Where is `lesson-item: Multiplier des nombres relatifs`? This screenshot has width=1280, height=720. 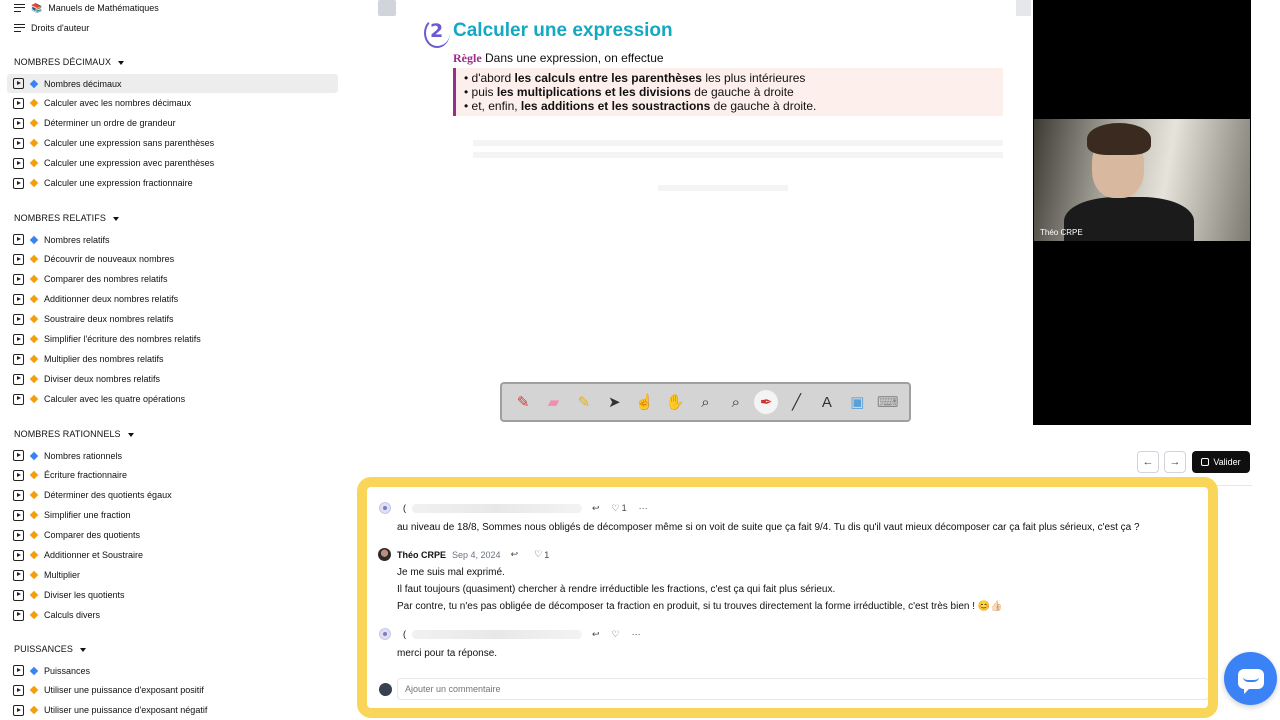 lesson-item: Multiplier des nombres relatifs is located at coordinates (172, 359).